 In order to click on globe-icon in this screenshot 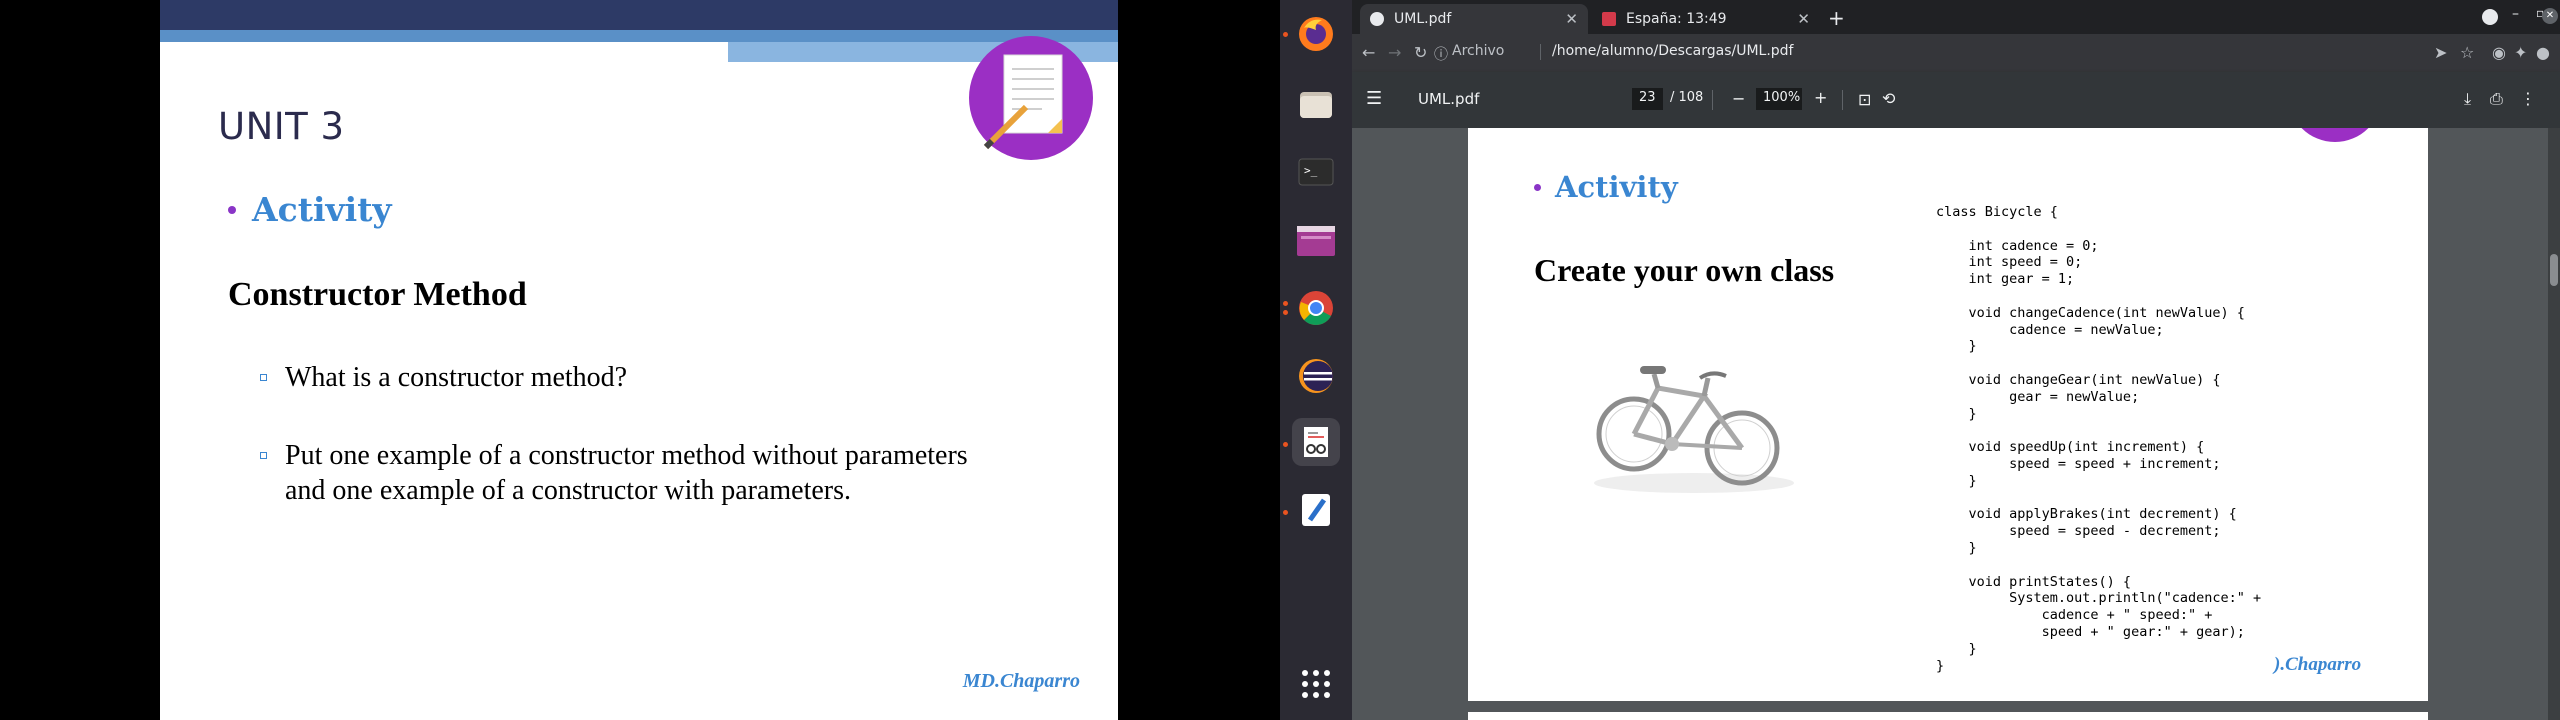, I will do `click(1377, 19)`.